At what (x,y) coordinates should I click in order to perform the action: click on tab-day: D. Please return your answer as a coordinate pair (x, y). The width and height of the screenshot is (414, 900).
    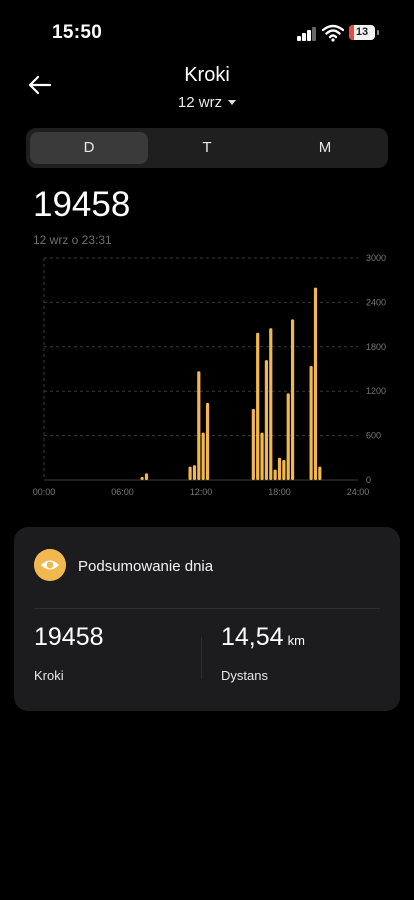
    Looking at the image, I should click on (89, 148).